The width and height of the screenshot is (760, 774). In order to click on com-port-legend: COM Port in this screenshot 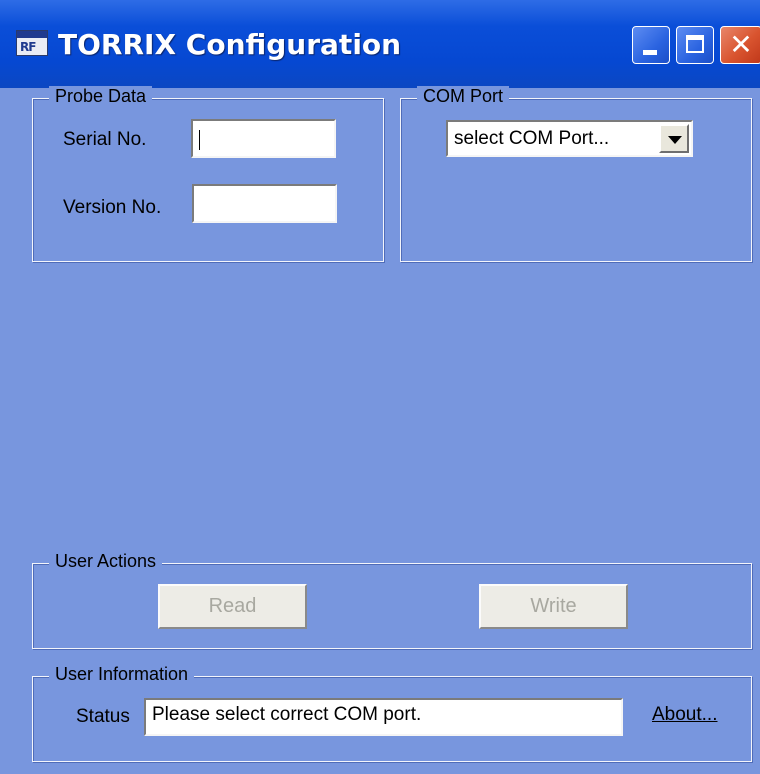, I will do `click(463, 96)`.